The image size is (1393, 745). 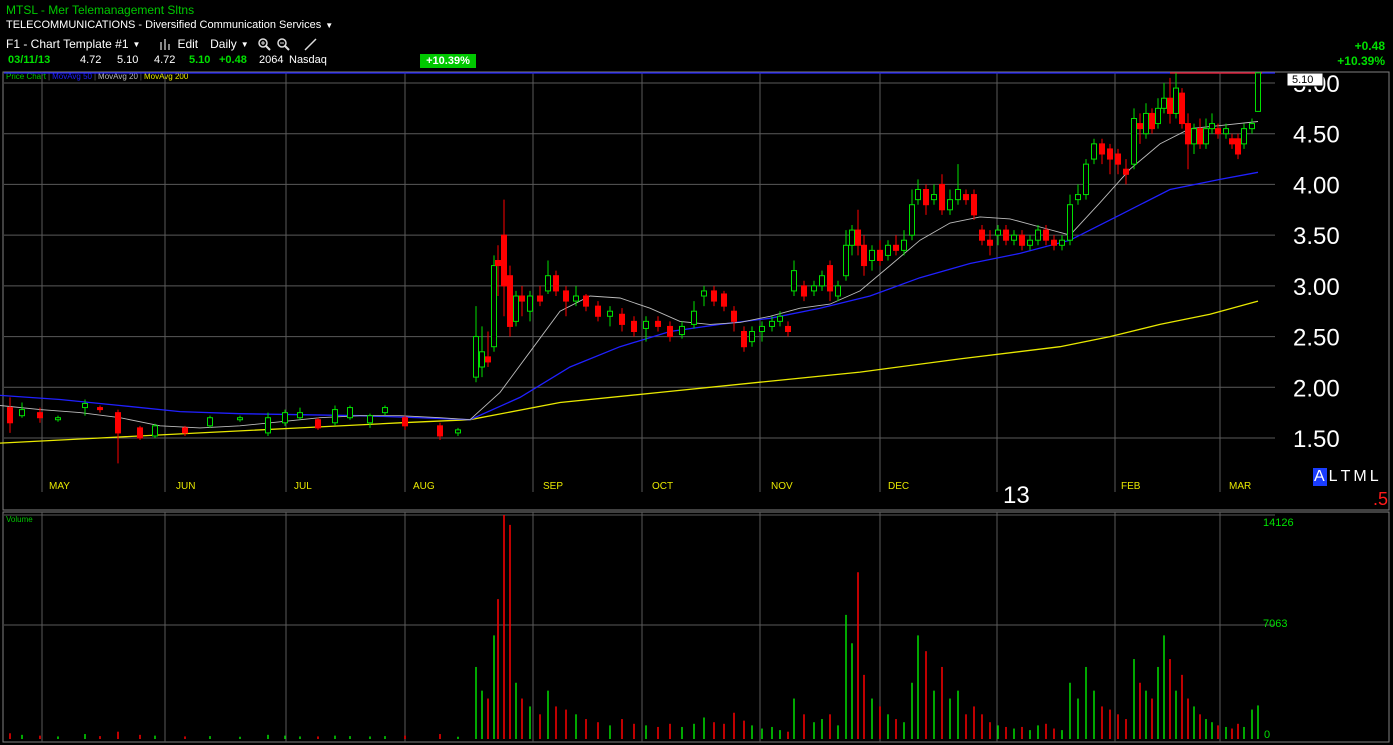 What do you see at coordinates (1334, 477) in the screenshot?
I see `timeframe-option-l: L` at bounding box center [1334, 477].